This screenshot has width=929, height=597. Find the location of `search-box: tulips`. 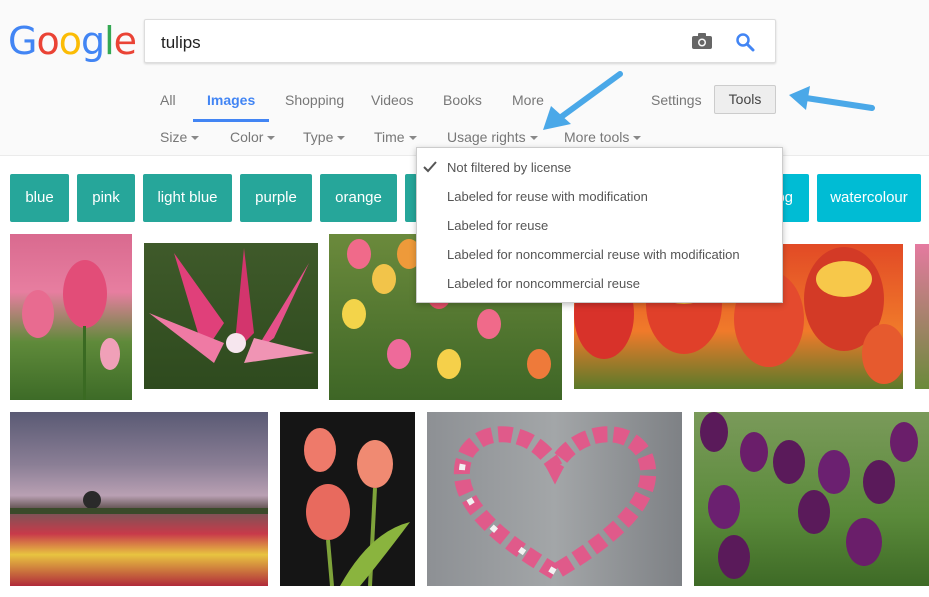

search-box: tulips is located at coordinates (460, 41).